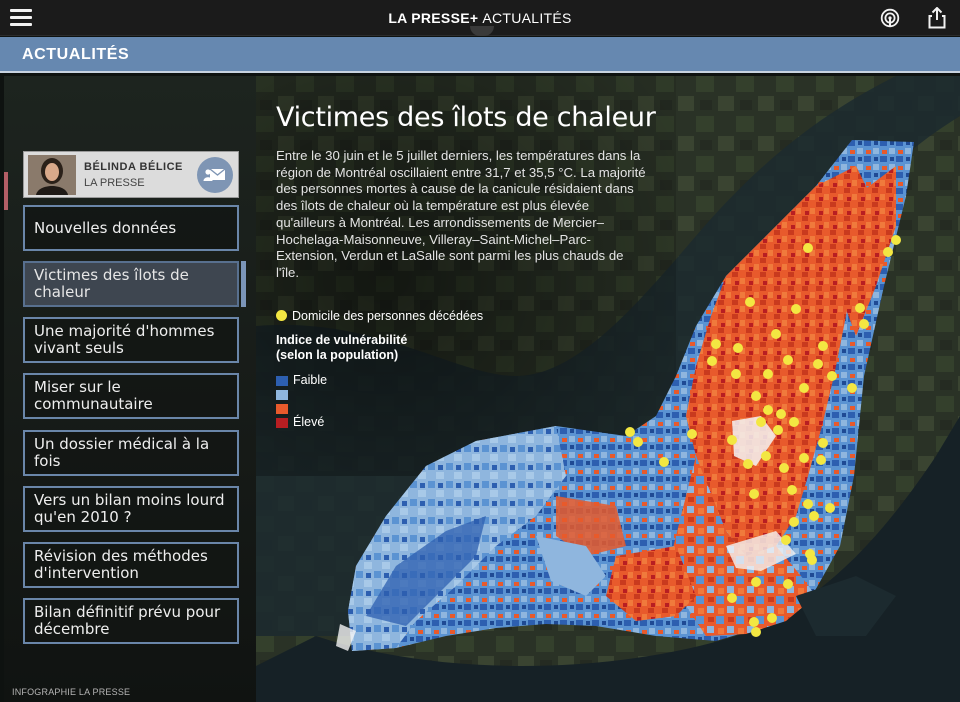  I want to click on nav-item: Victimes des îlots de chaleur, so click(134, 284).